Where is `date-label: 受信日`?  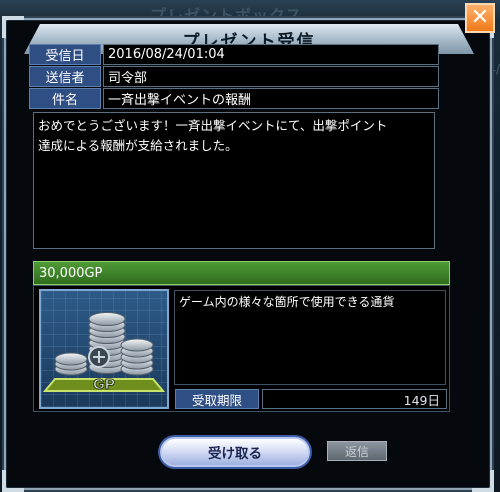 date-label: 受信日 is located at coordinates (65, 54).